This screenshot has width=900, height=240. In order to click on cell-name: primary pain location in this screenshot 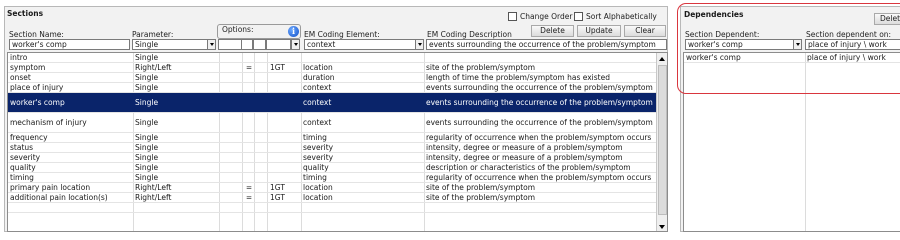, I will do `click(50, 187)`.